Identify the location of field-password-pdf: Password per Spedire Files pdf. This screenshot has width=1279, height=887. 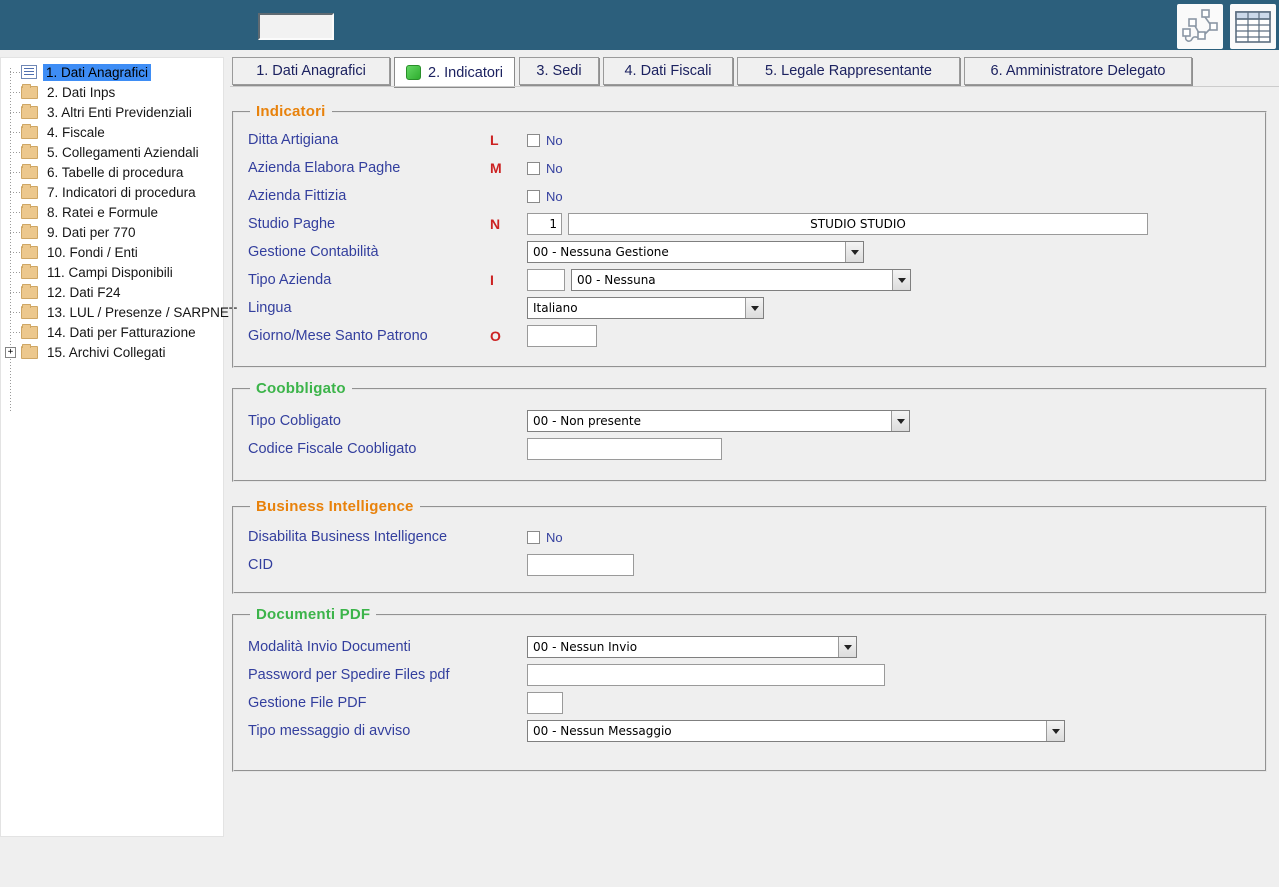
(756, 675).